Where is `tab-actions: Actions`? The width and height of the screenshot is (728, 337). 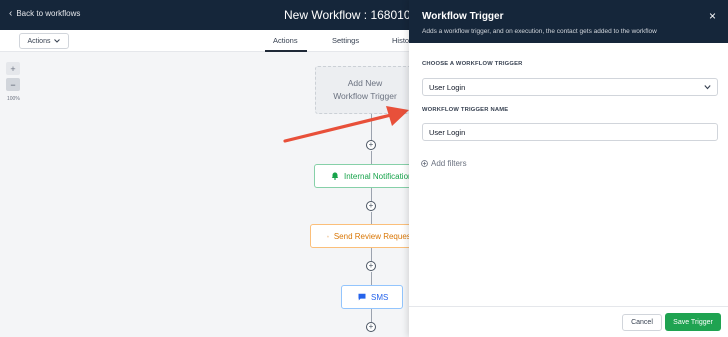
tab-actions: Actions is located at coordinates (285, 40).